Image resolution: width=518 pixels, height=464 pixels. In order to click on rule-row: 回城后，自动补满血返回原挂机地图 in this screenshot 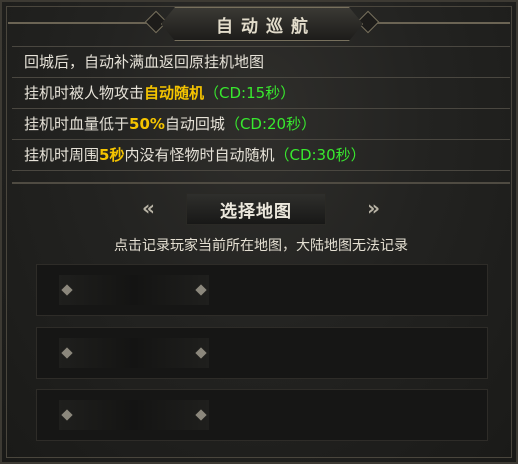, I will do `click(261, 62)`.